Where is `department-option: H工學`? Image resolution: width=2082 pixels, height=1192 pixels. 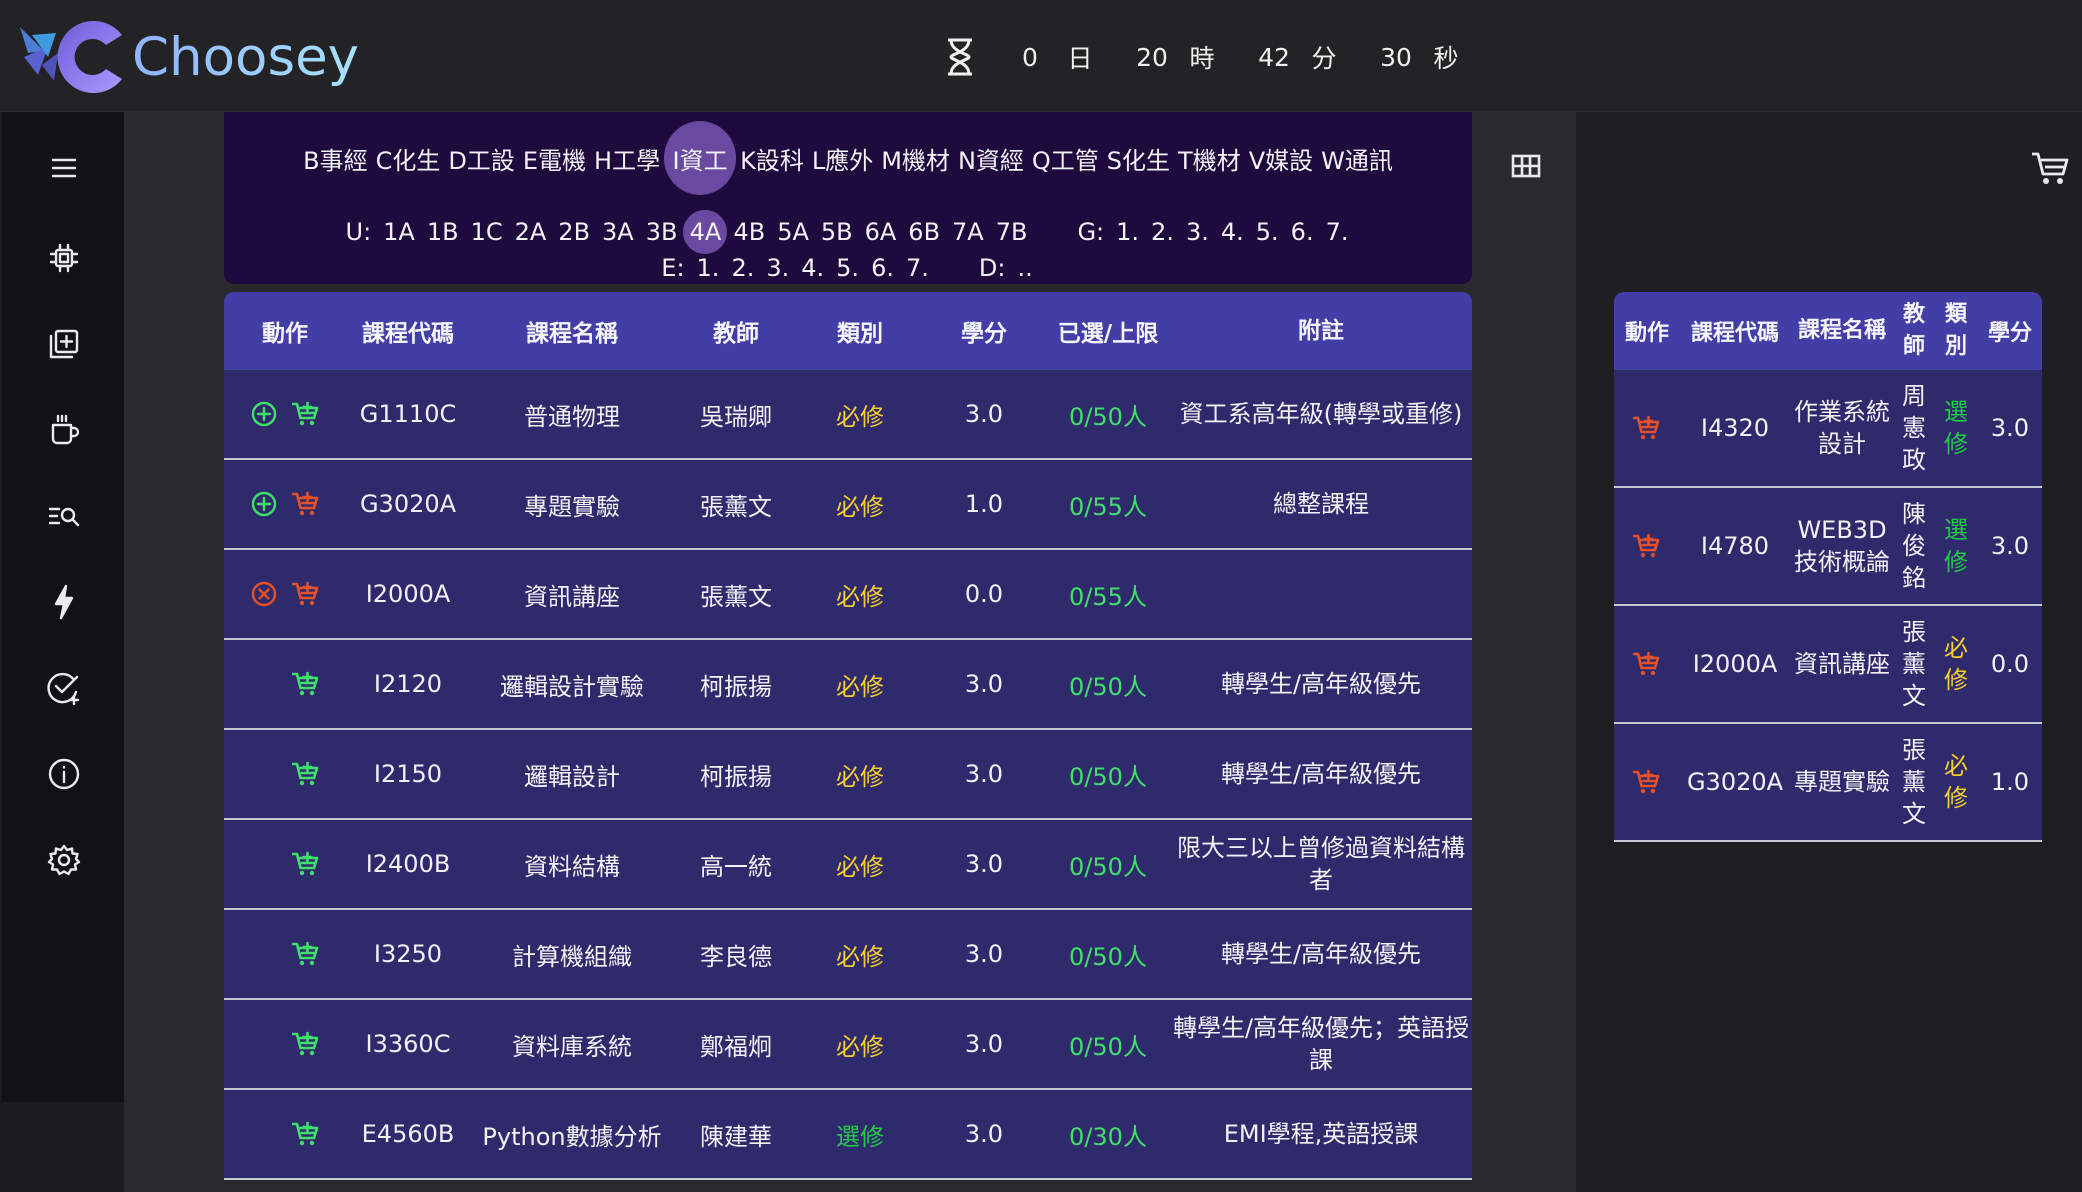 department-option: H工學 is located at coordinates (627, 158).